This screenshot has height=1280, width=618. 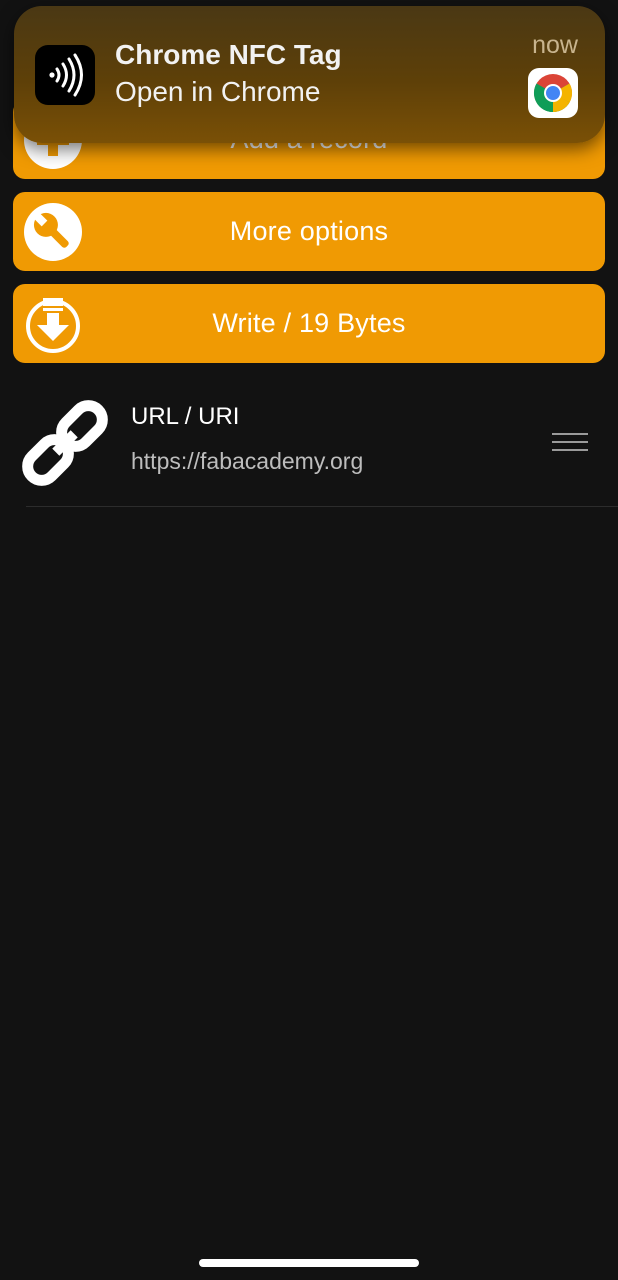 I want to click on more-options-button: More options, so click(x=309, y=231).